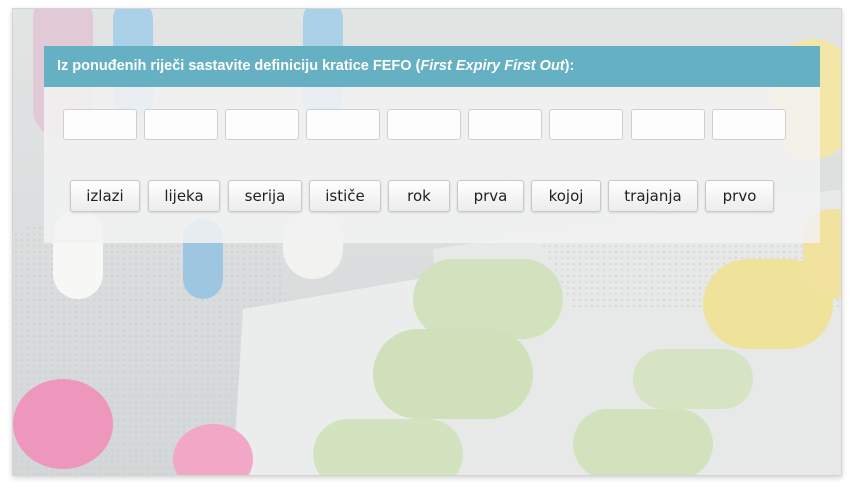 This screenshot has height=489, width=852. I want to click on word-tile-prva: prva, so click(490, 196).